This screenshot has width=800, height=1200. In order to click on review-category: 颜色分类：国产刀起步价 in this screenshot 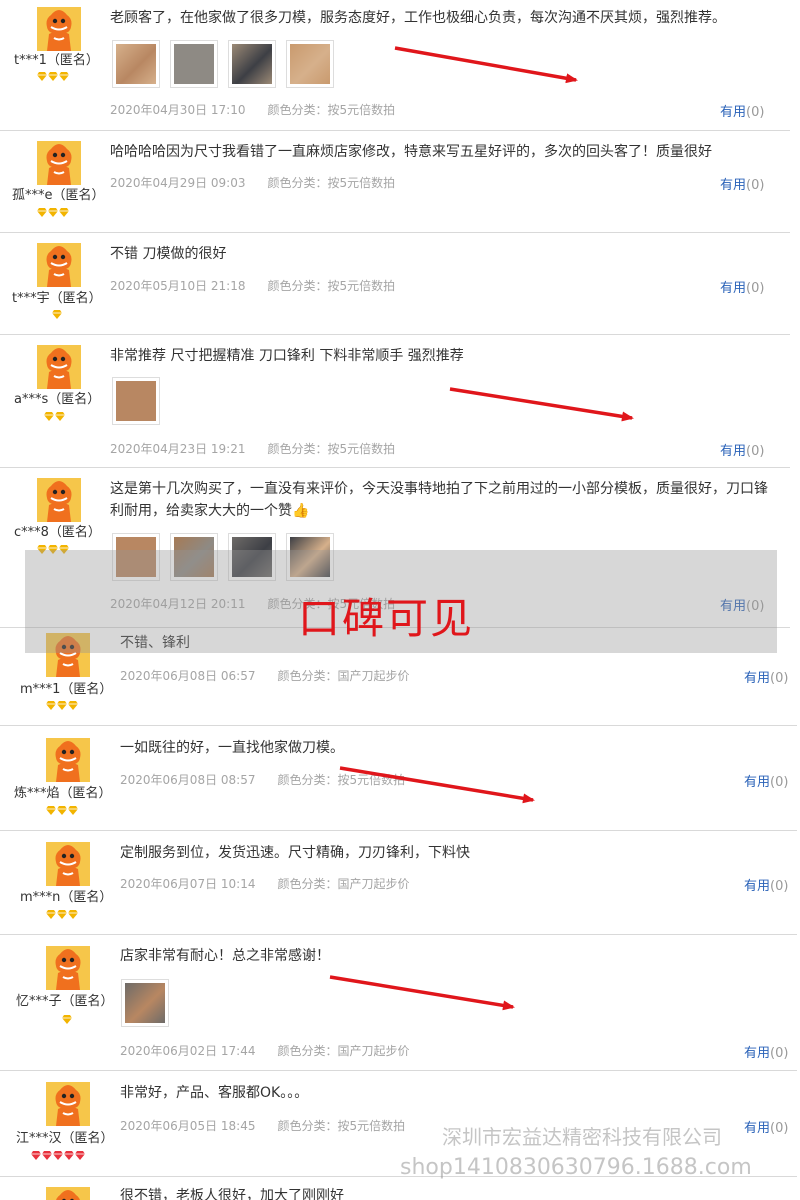, I will do `click(343, 884)`.